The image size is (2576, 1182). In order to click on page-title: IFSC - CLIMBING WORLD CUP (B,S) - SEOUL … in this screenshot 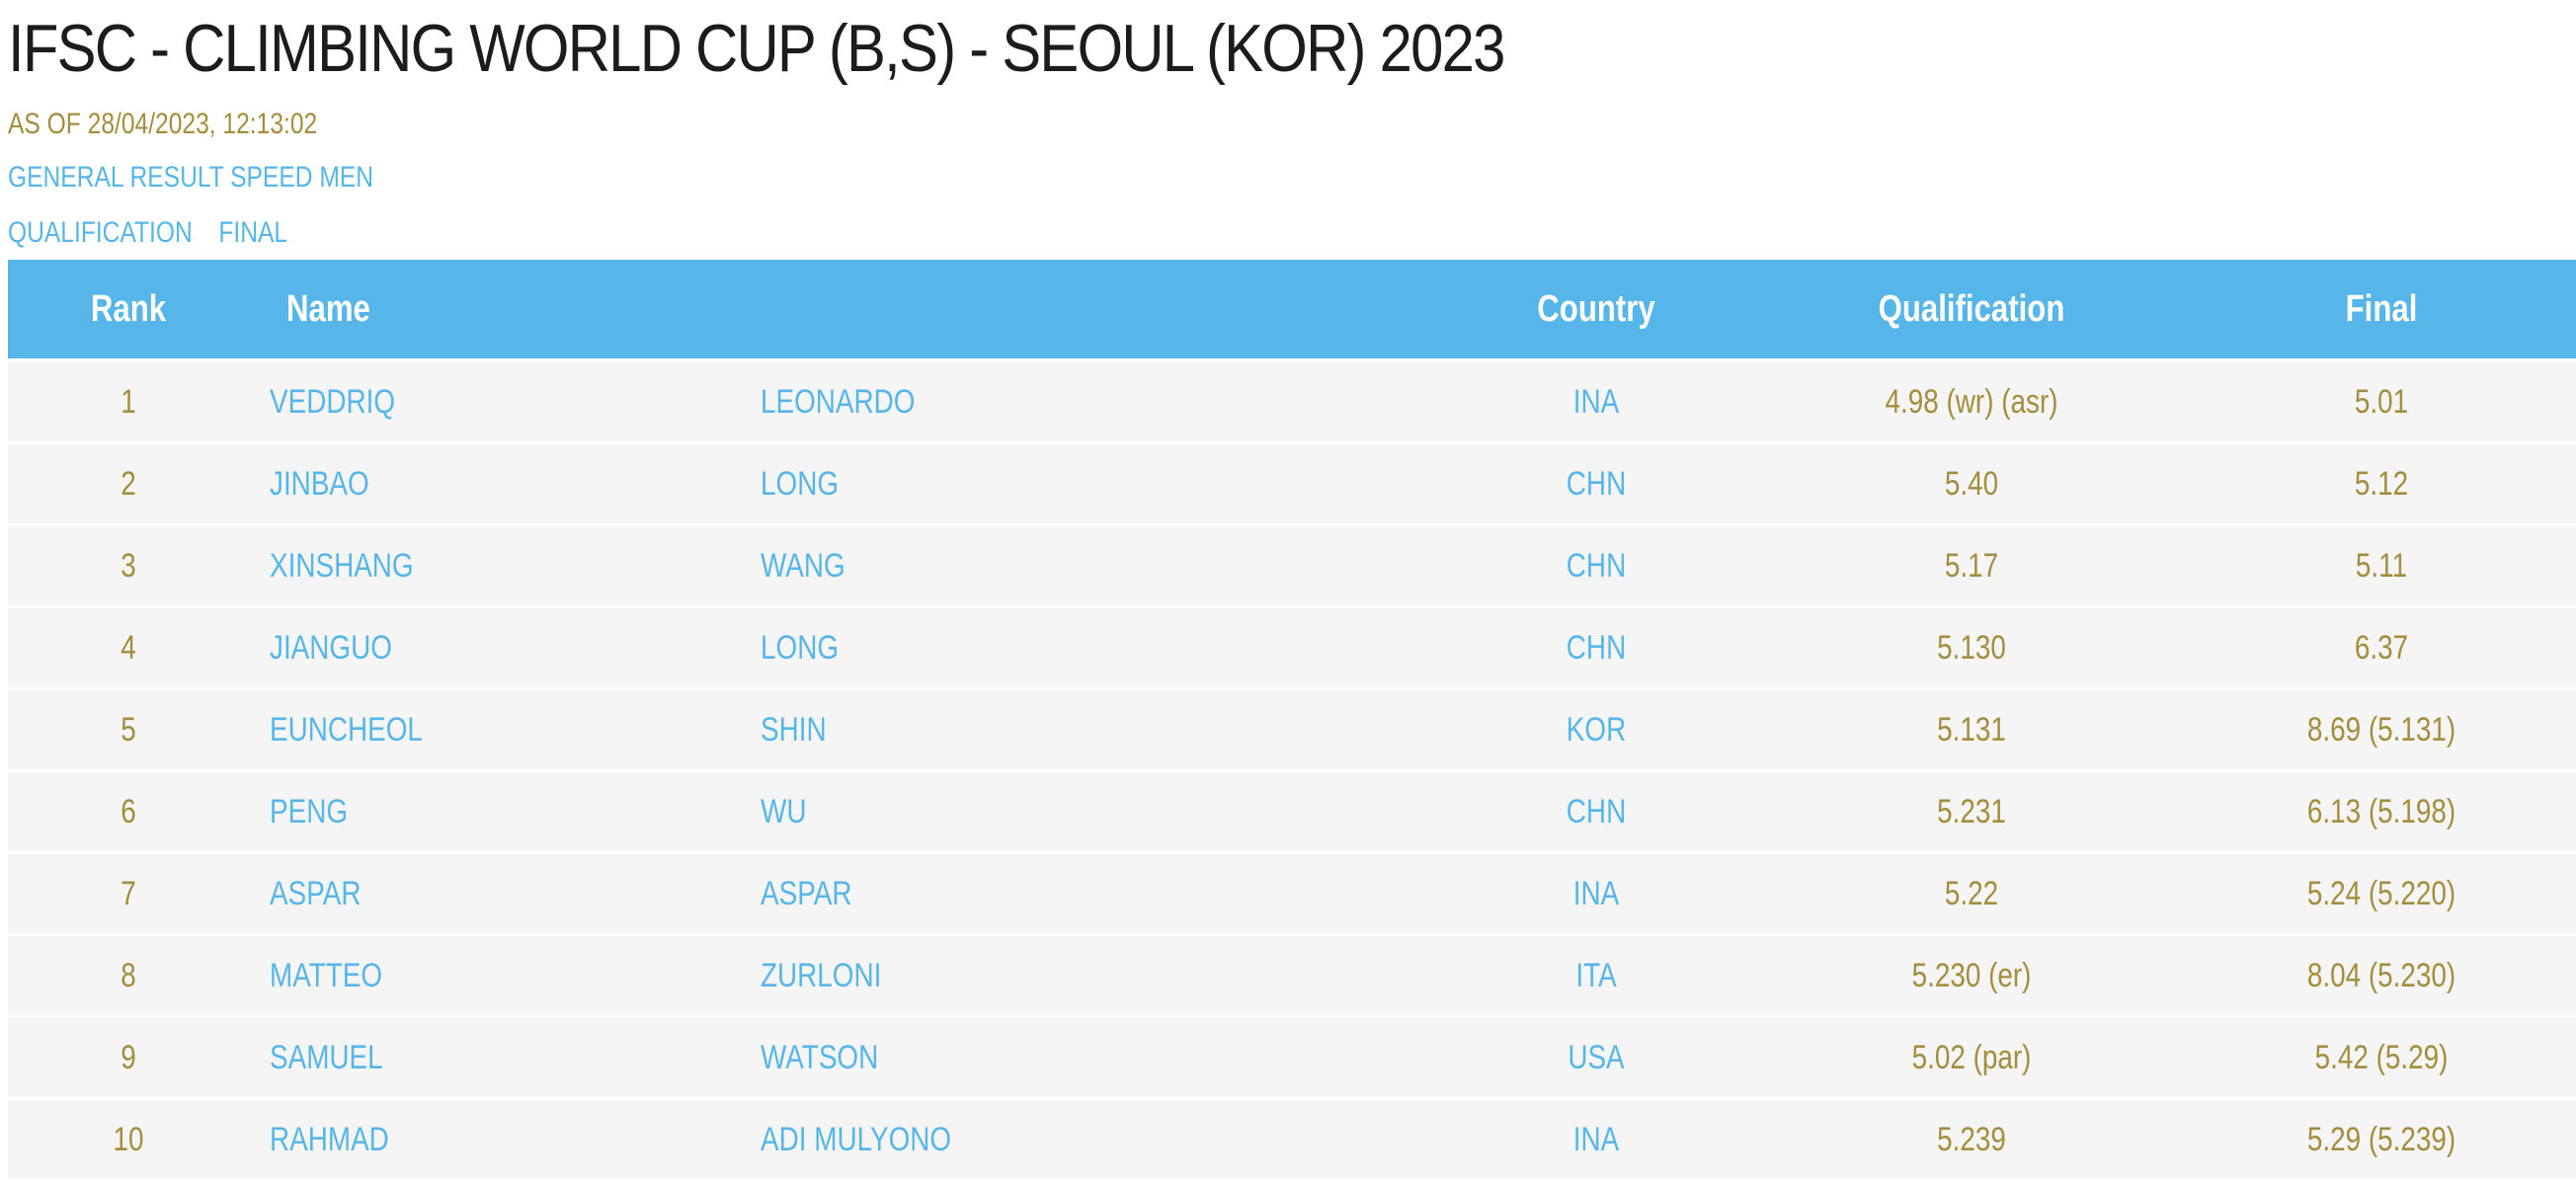, I will do `click(756, 48)`.